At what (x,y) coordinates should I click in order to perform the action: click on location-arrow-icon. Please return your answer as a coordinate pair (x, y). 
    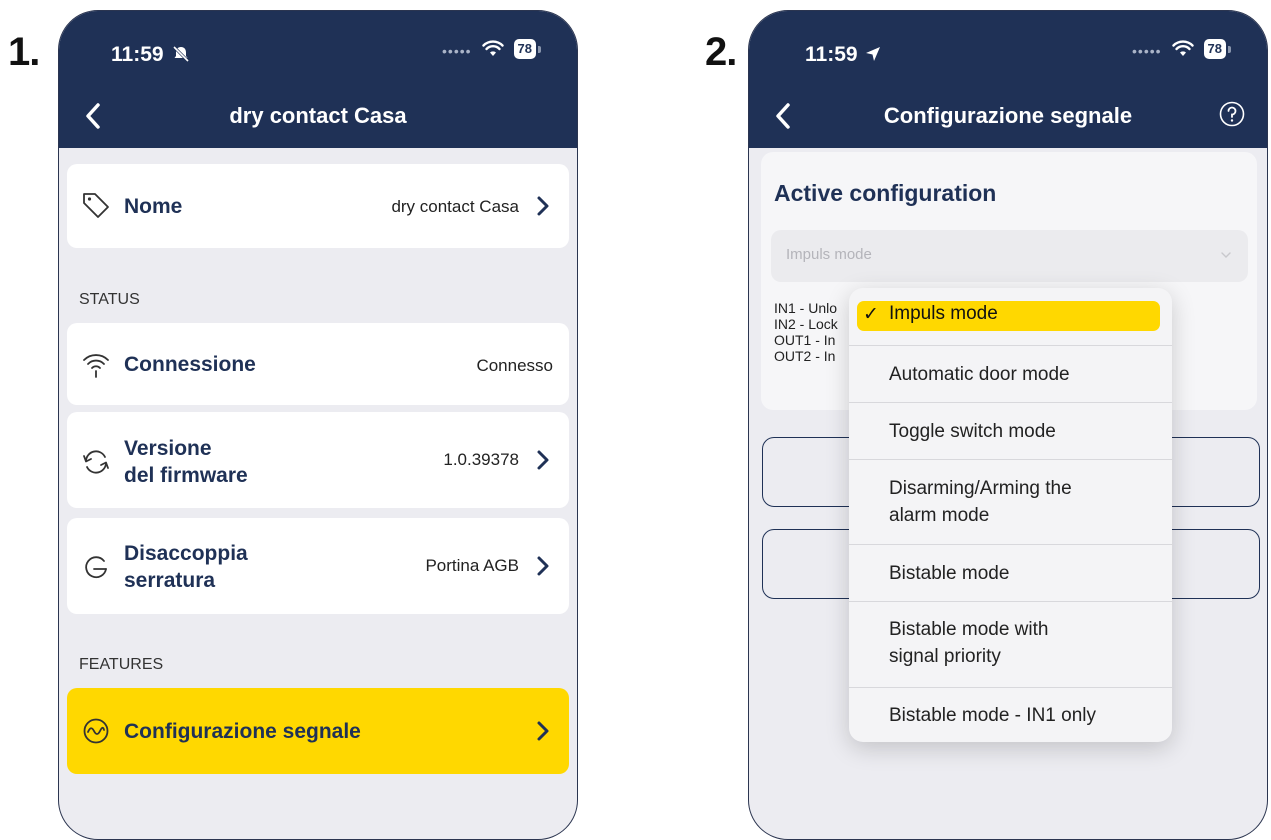
    Looking at the image, I should click on (873, 54).